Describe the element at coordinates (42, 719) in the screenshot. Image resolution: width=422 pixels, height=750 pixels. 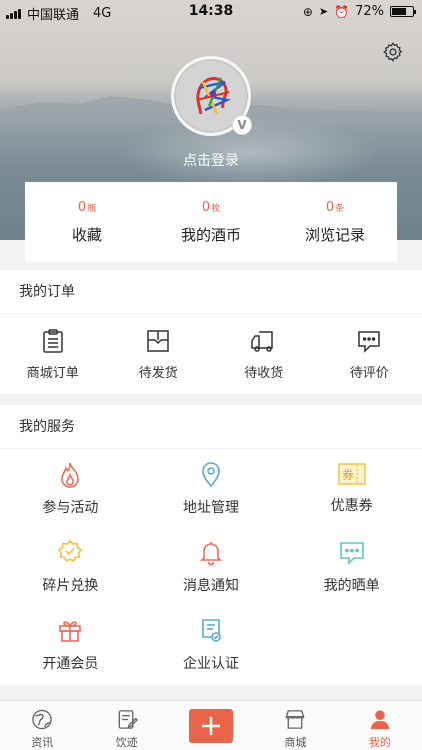
I see `globe-icon` at that location.